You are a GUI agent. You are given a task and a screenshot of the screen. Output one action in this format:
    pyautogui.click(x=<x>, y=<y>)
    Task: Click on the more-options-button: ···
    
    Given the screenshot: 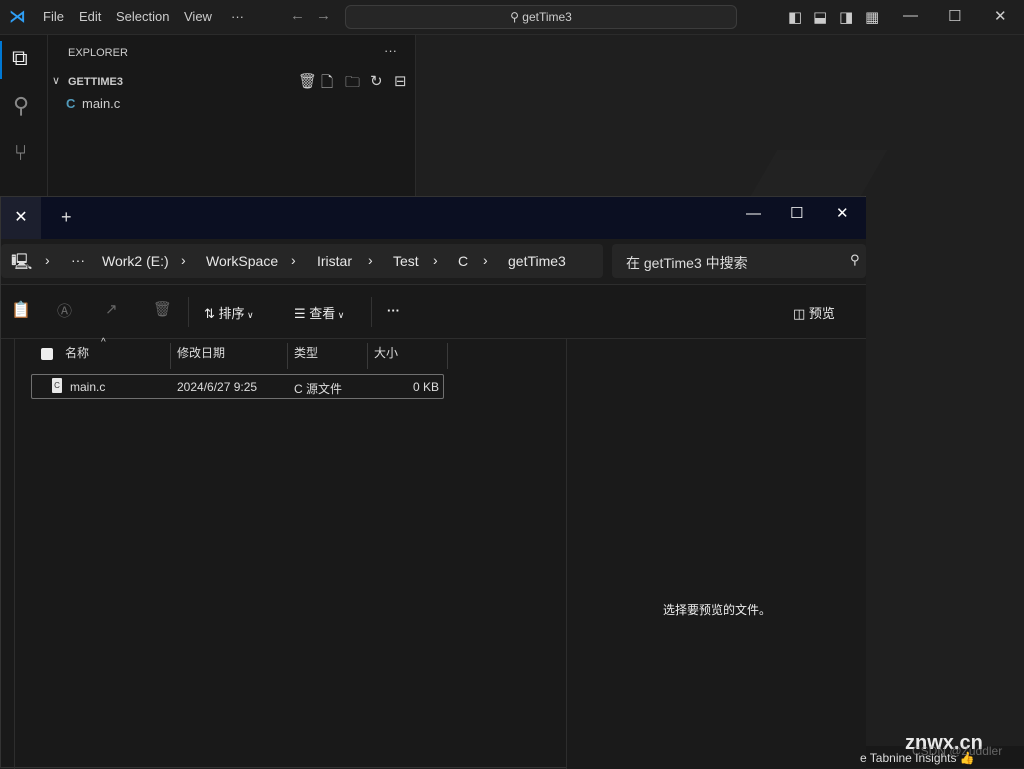 What is the action you would take?
    pyautogui.click(x=393, y=310)
    